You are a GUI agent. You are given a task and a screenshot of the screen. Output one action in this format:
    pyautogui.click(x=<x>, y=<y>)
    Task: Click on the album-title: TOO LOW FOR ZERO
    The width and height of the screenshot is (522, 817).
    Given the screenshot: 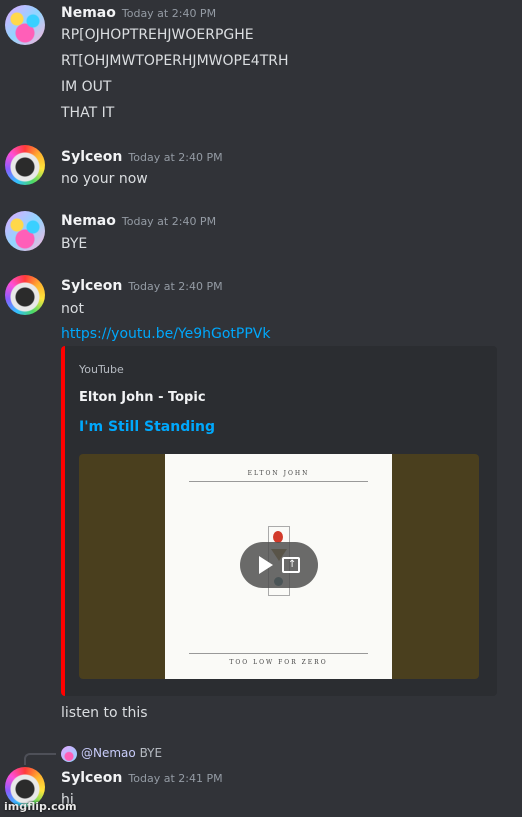 What is the action you would take?
    pyautogui.click(x=278, y=662)
    